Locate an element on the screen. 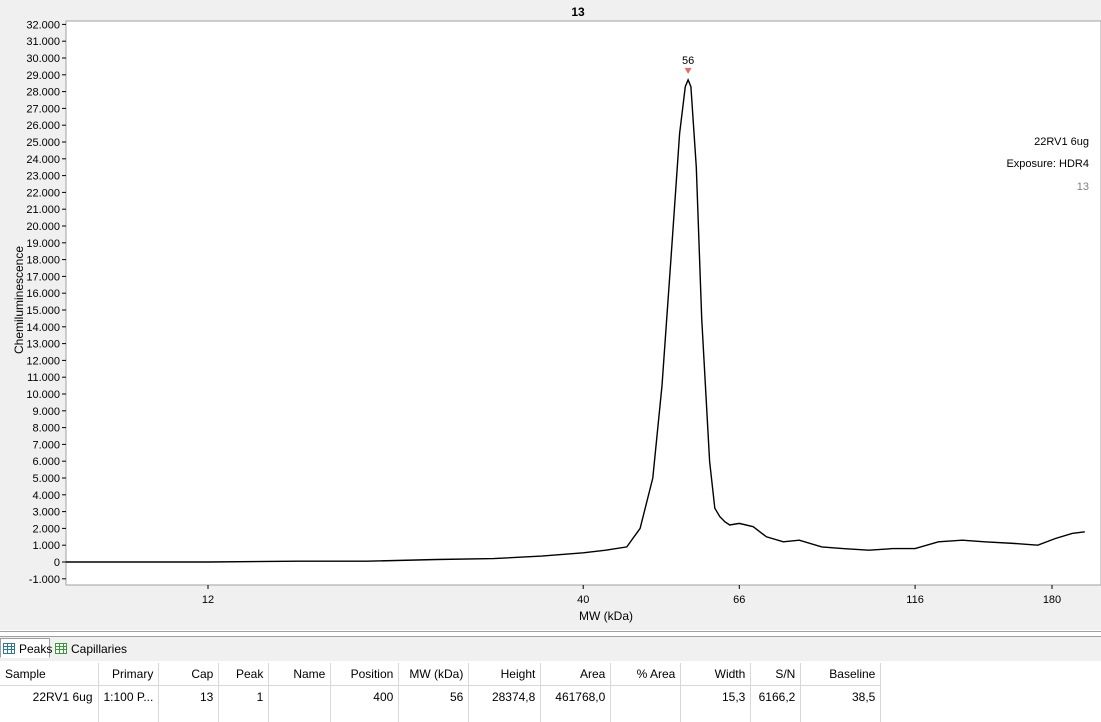 This screenshot has height=722, width=1101. tab-peaks: Peaks is located at coordinates (26, 648).